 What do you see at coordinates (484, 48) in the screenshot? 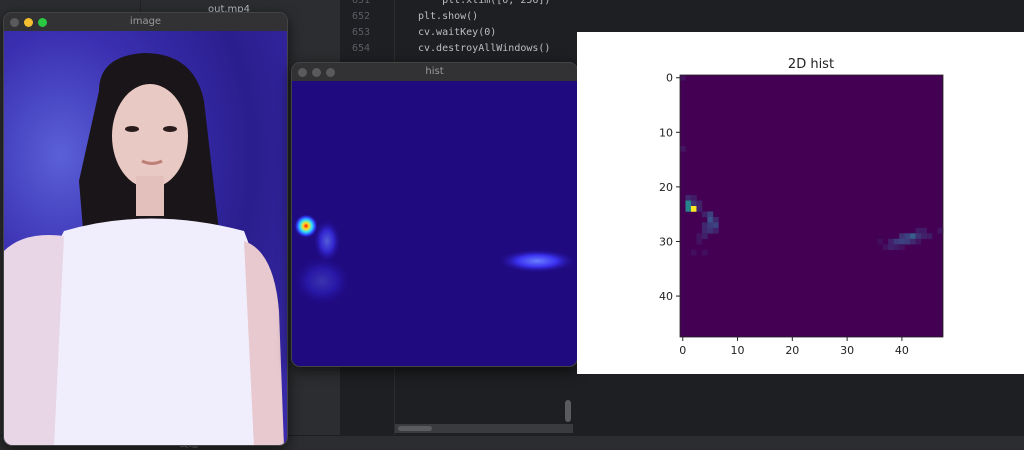
I see `code-line: cv.destroyAllWindows()` at bounding box center [484, 48].